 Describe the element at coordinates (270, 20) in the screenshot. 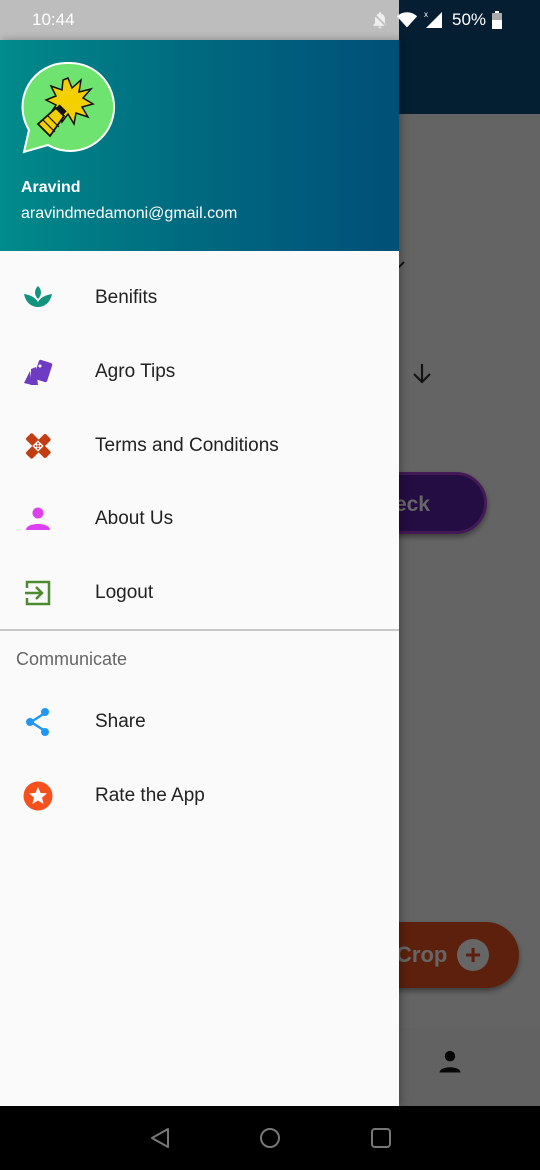

I see `status-bar: 10:44 x 50%` at that location.